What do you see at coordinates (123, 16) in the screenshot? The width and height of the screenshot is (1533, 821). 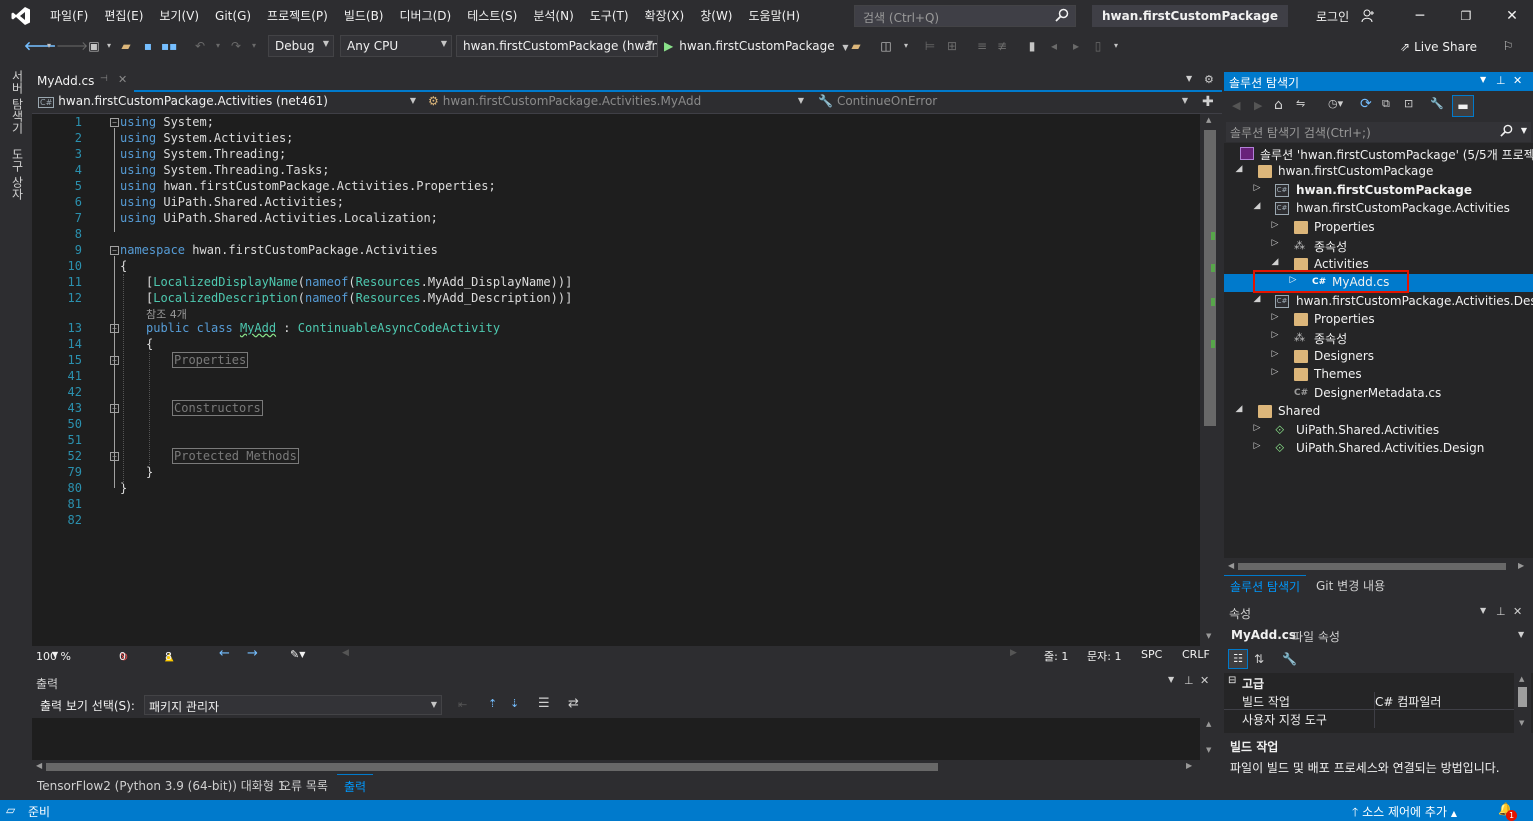 I see `menu-edit: 편집(E)` at bounding box center [123, 16].